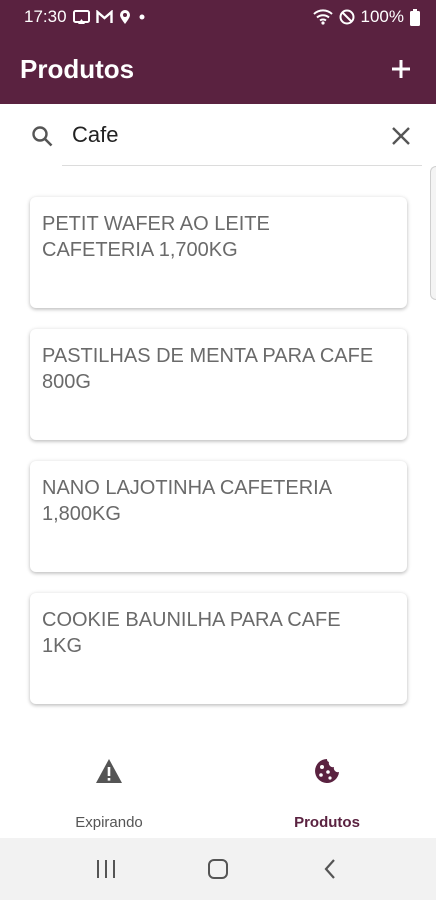 This screenshot has height=900, width=436. I want to click on product-card: COOKIE BAUNILHA PARA CAFE 1KG, so click(218, 648).